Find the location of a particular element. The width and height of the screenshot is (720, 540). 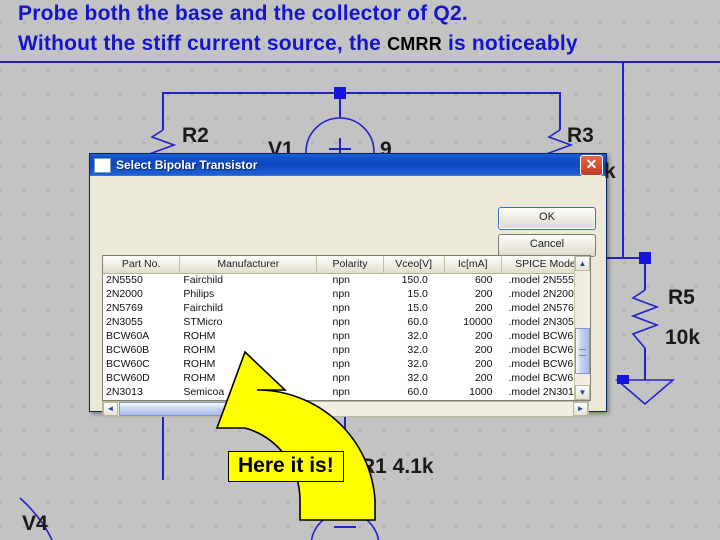

column-header-part-no: Part No. is located at coordinates (142, 264).